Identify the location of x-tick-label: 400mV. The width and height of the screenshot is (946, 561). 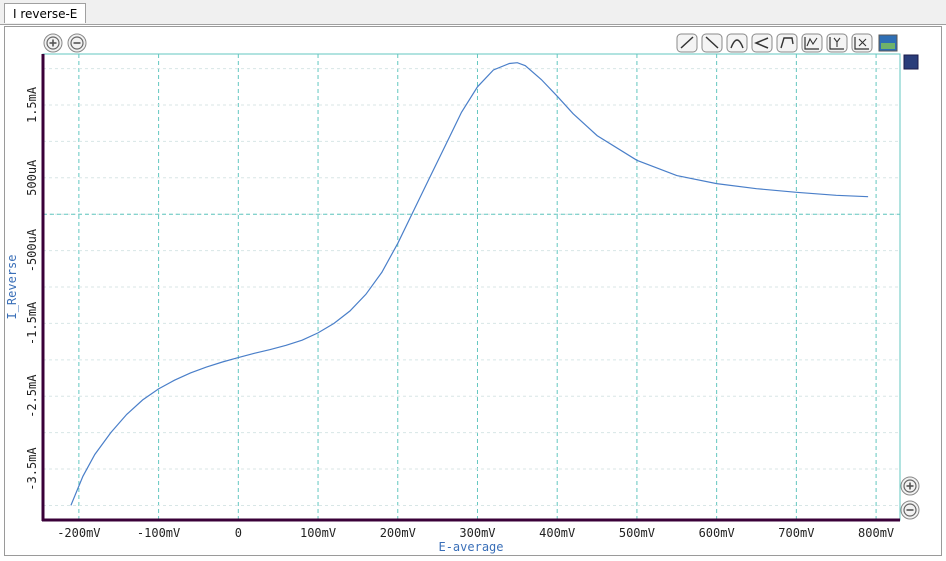
(557, 533).